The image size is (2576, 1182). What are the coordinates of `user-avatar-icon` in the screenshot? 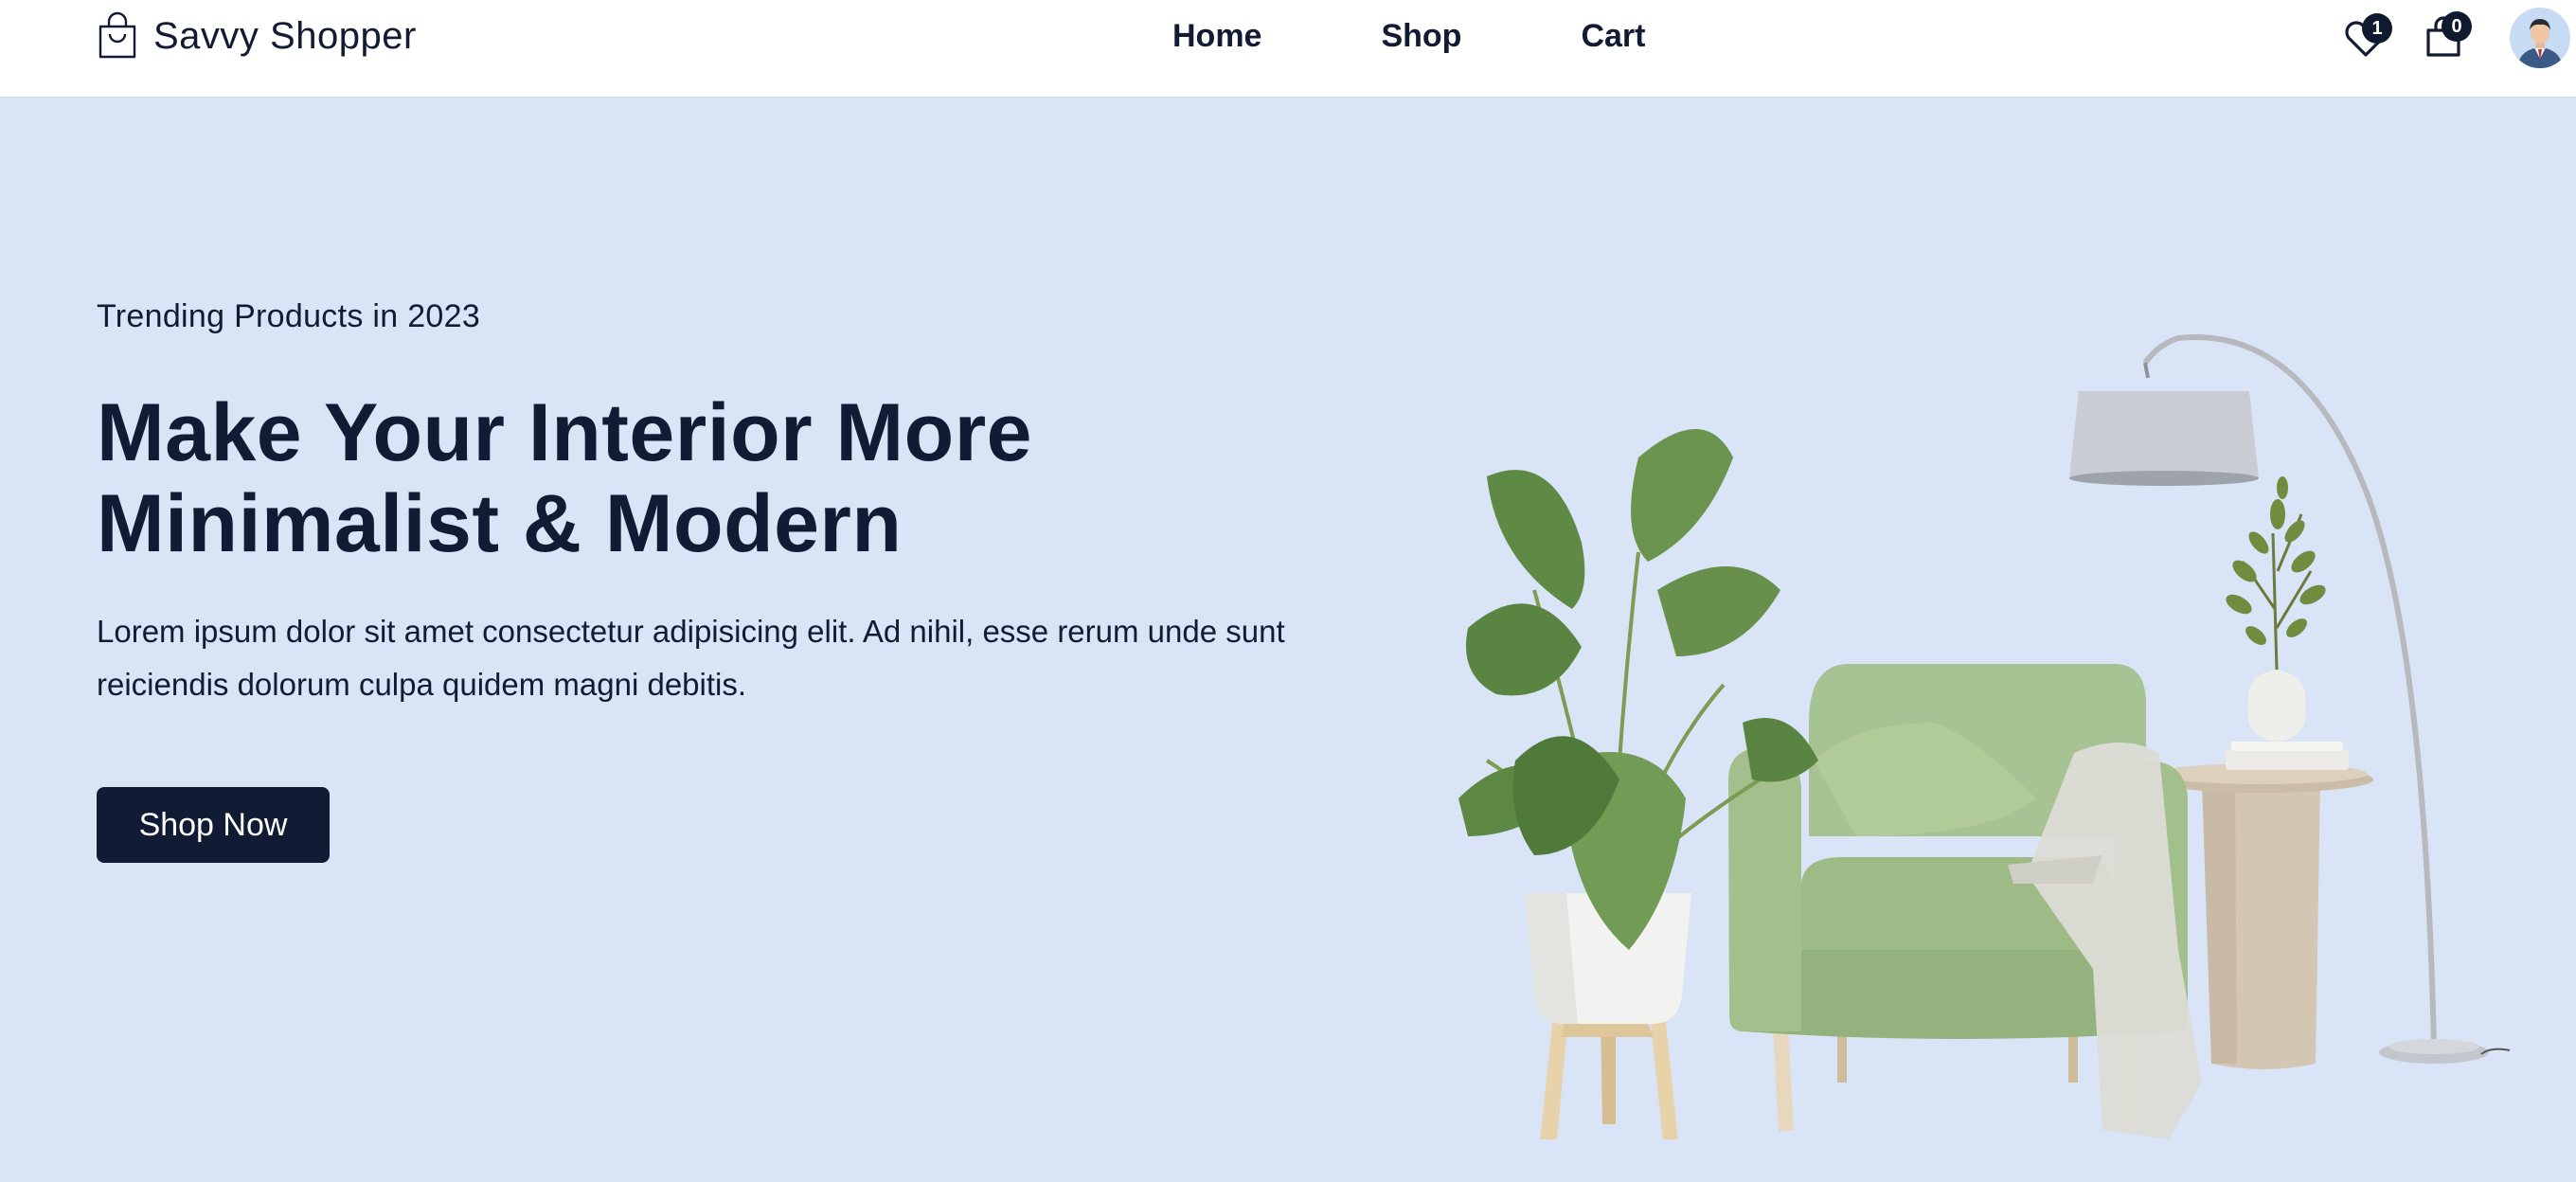 It's located at (2540, 38).